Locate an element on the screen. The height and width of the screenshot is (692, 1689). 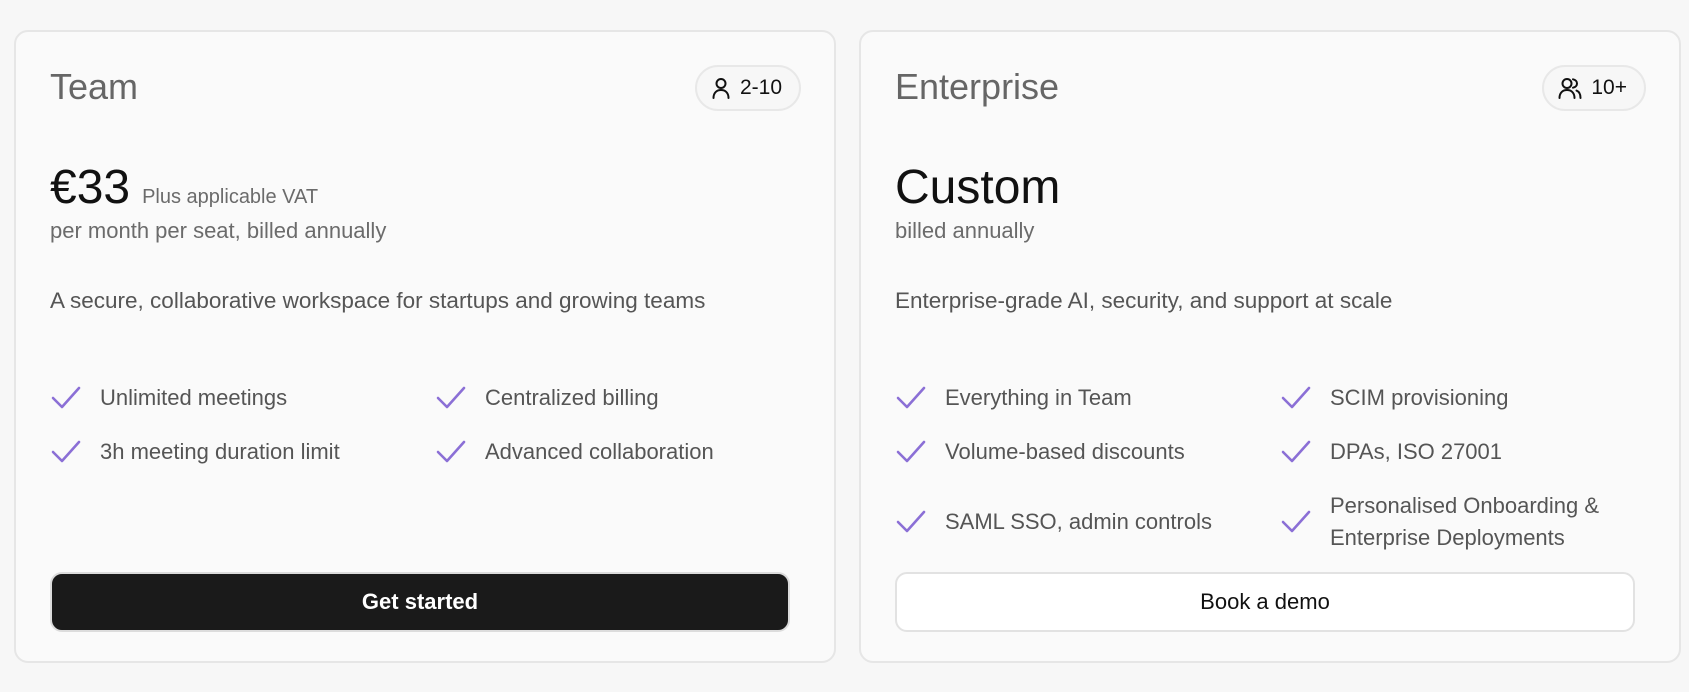
feature-item: SCIM provisioning is located at coordinates (1463, 398).